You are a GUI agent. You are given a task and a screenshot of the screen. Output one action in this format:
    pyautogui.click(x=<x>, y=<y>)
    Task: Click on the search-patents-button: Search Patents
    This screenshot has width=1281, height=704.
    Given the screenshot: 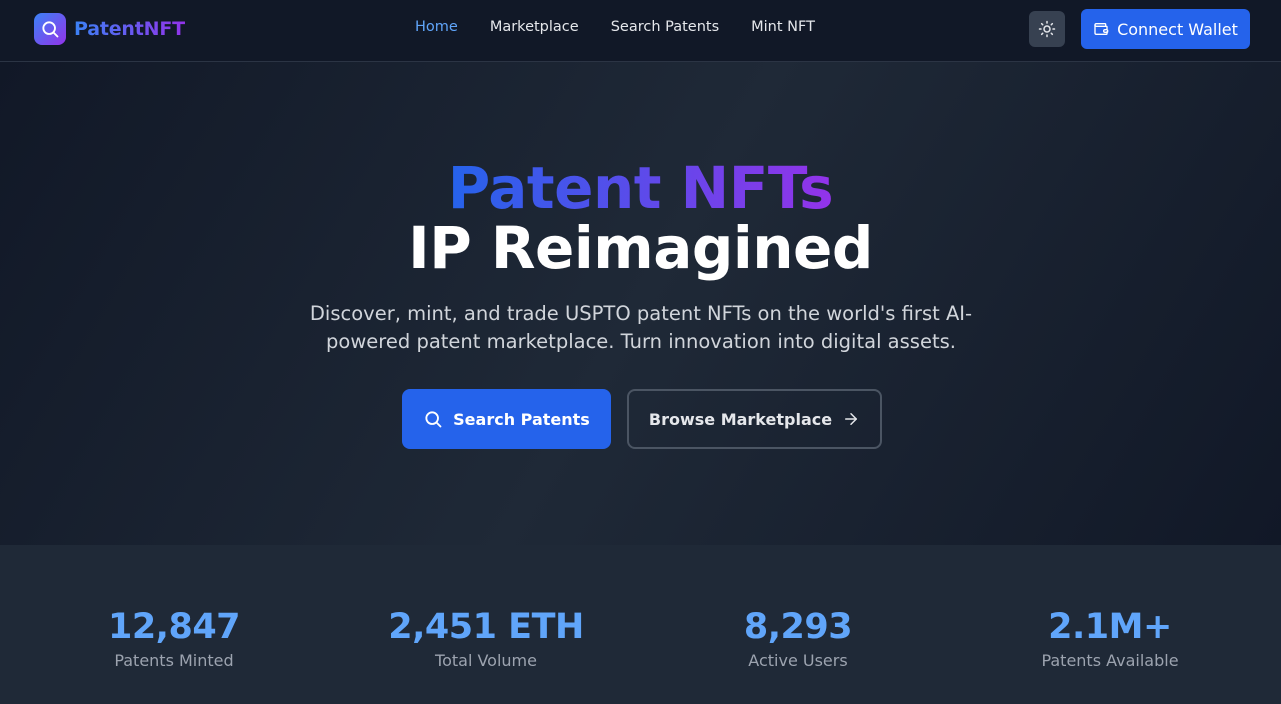 What is the action you would take?
    pyautogui.click(x=506, y=419)
    